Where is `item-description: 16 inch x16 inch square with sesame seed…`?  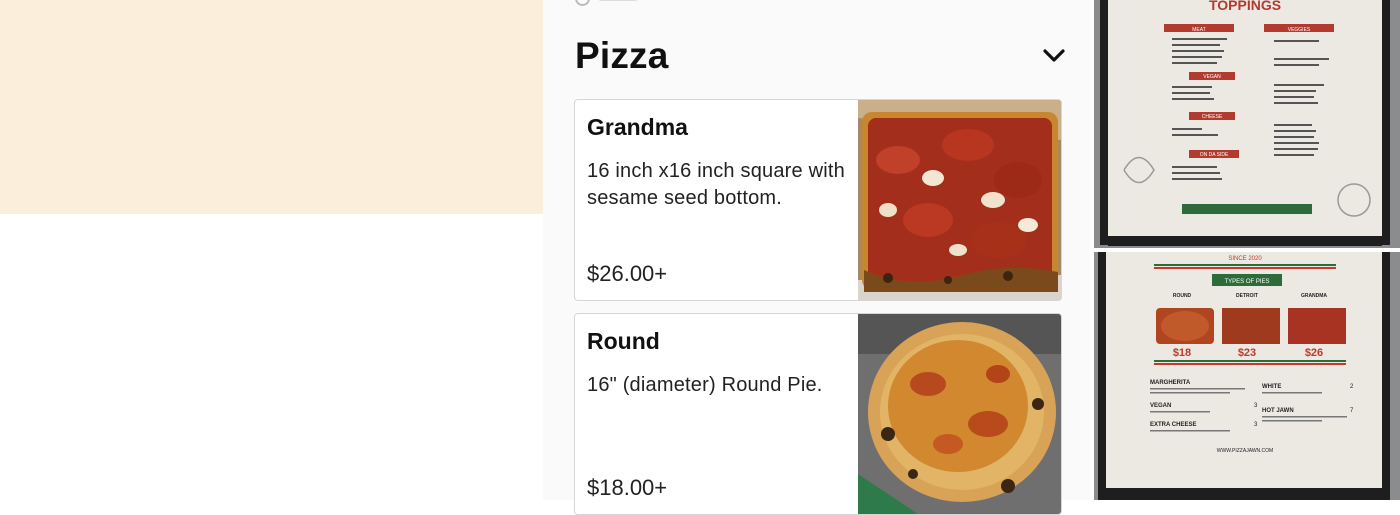
item-description: 16 inch x16 inch square with sesame seed… is located at coordinates (716, 184).